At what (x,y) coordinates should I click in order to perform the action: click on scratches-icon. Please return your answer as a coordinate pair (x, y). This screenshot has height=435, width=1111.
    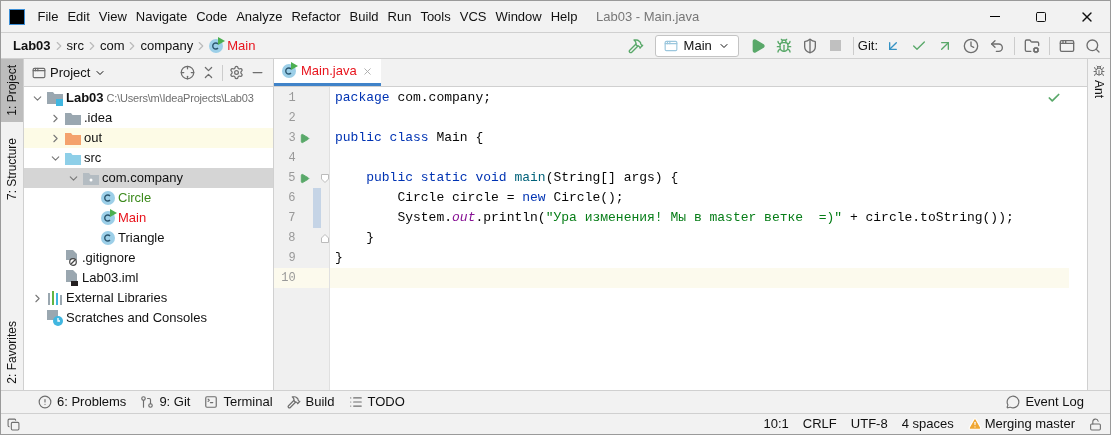
    Looking at the image, I should click on (55, 318).